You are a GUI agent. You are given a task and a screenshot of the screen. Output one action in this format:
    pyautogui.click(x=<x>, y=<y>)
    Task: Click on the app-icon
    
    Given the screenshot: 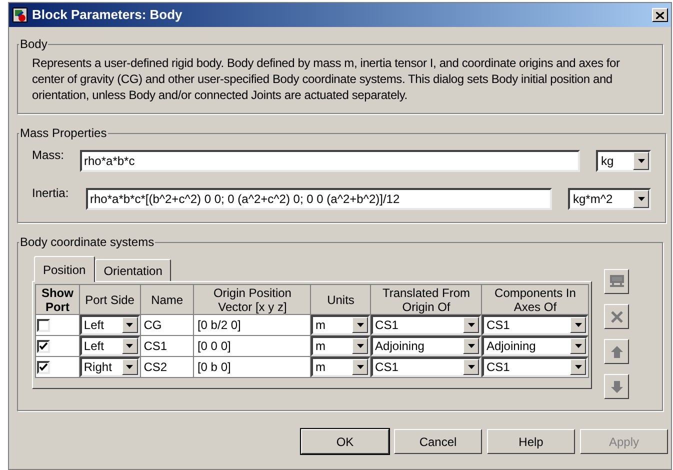 What is the action you would take?
    pyautogui.click(x=20, y=15)
    